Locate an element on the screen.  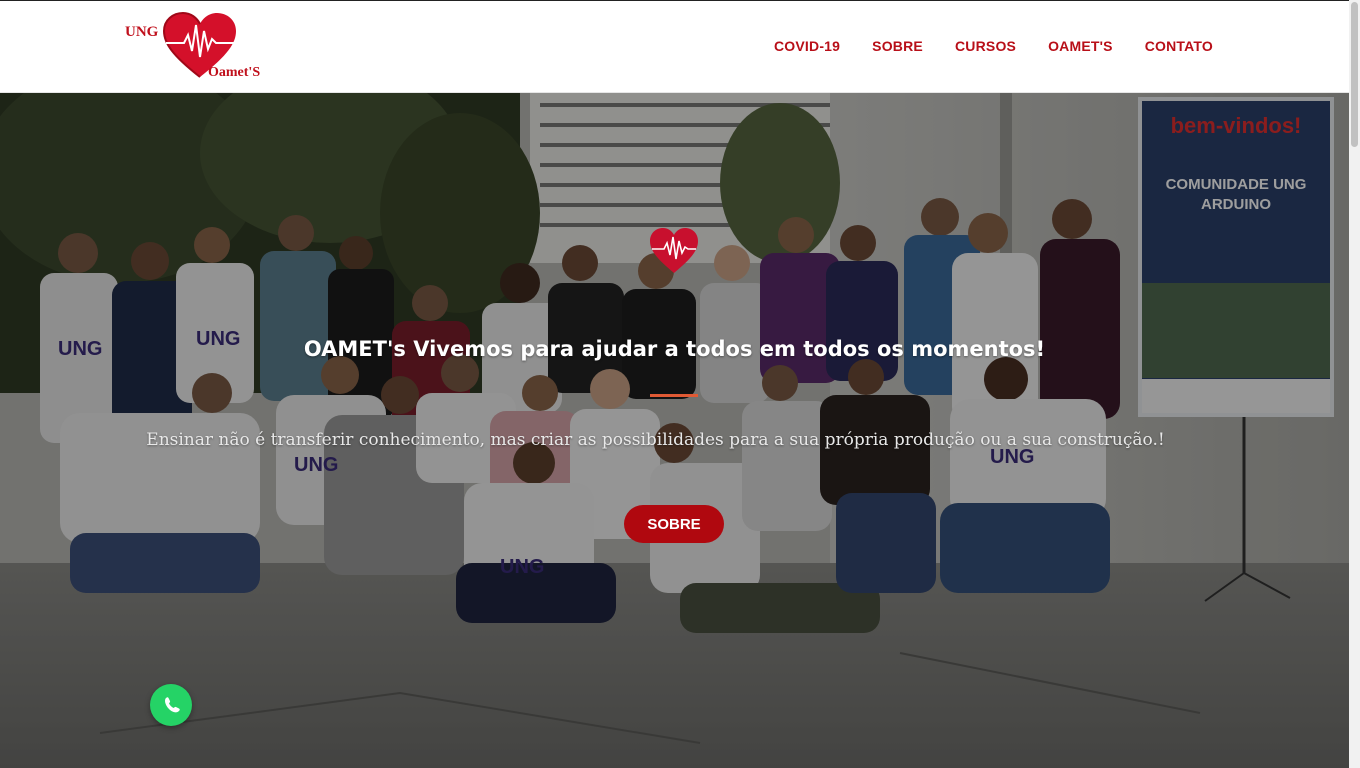
nav-sobre: SOBRE is located at coordinates (897, 46).